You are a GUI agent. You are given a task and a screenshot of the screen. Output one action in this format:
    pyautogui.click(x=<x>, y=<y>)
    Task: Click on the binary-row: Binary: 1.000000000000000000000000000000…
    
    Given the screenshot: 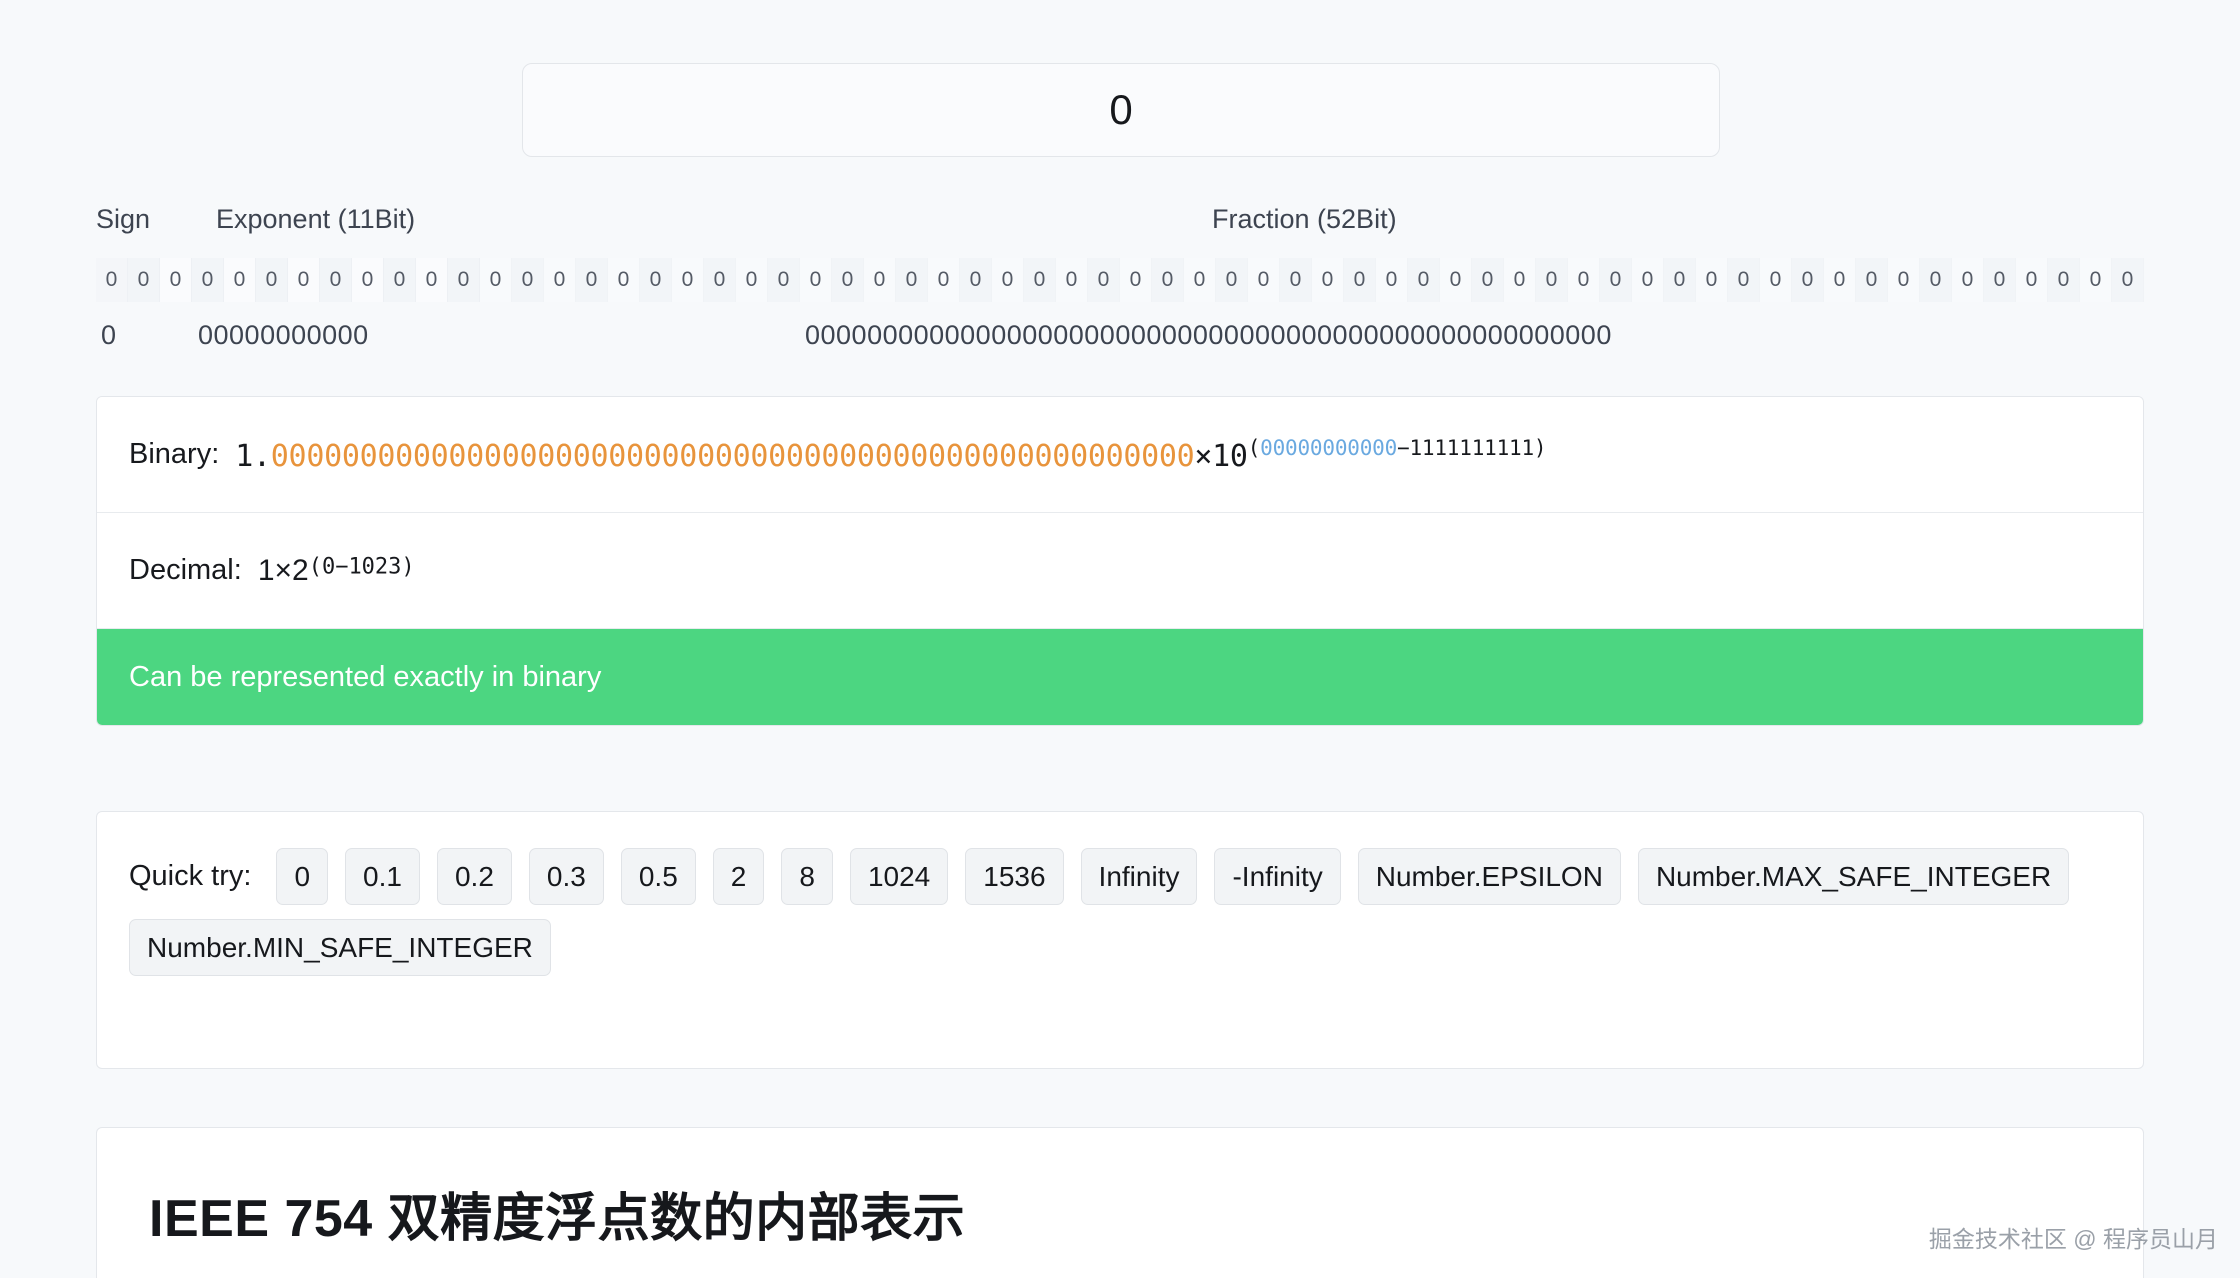 What is the action you would take?
    pyautogui.click(x=1120, y=455)
    